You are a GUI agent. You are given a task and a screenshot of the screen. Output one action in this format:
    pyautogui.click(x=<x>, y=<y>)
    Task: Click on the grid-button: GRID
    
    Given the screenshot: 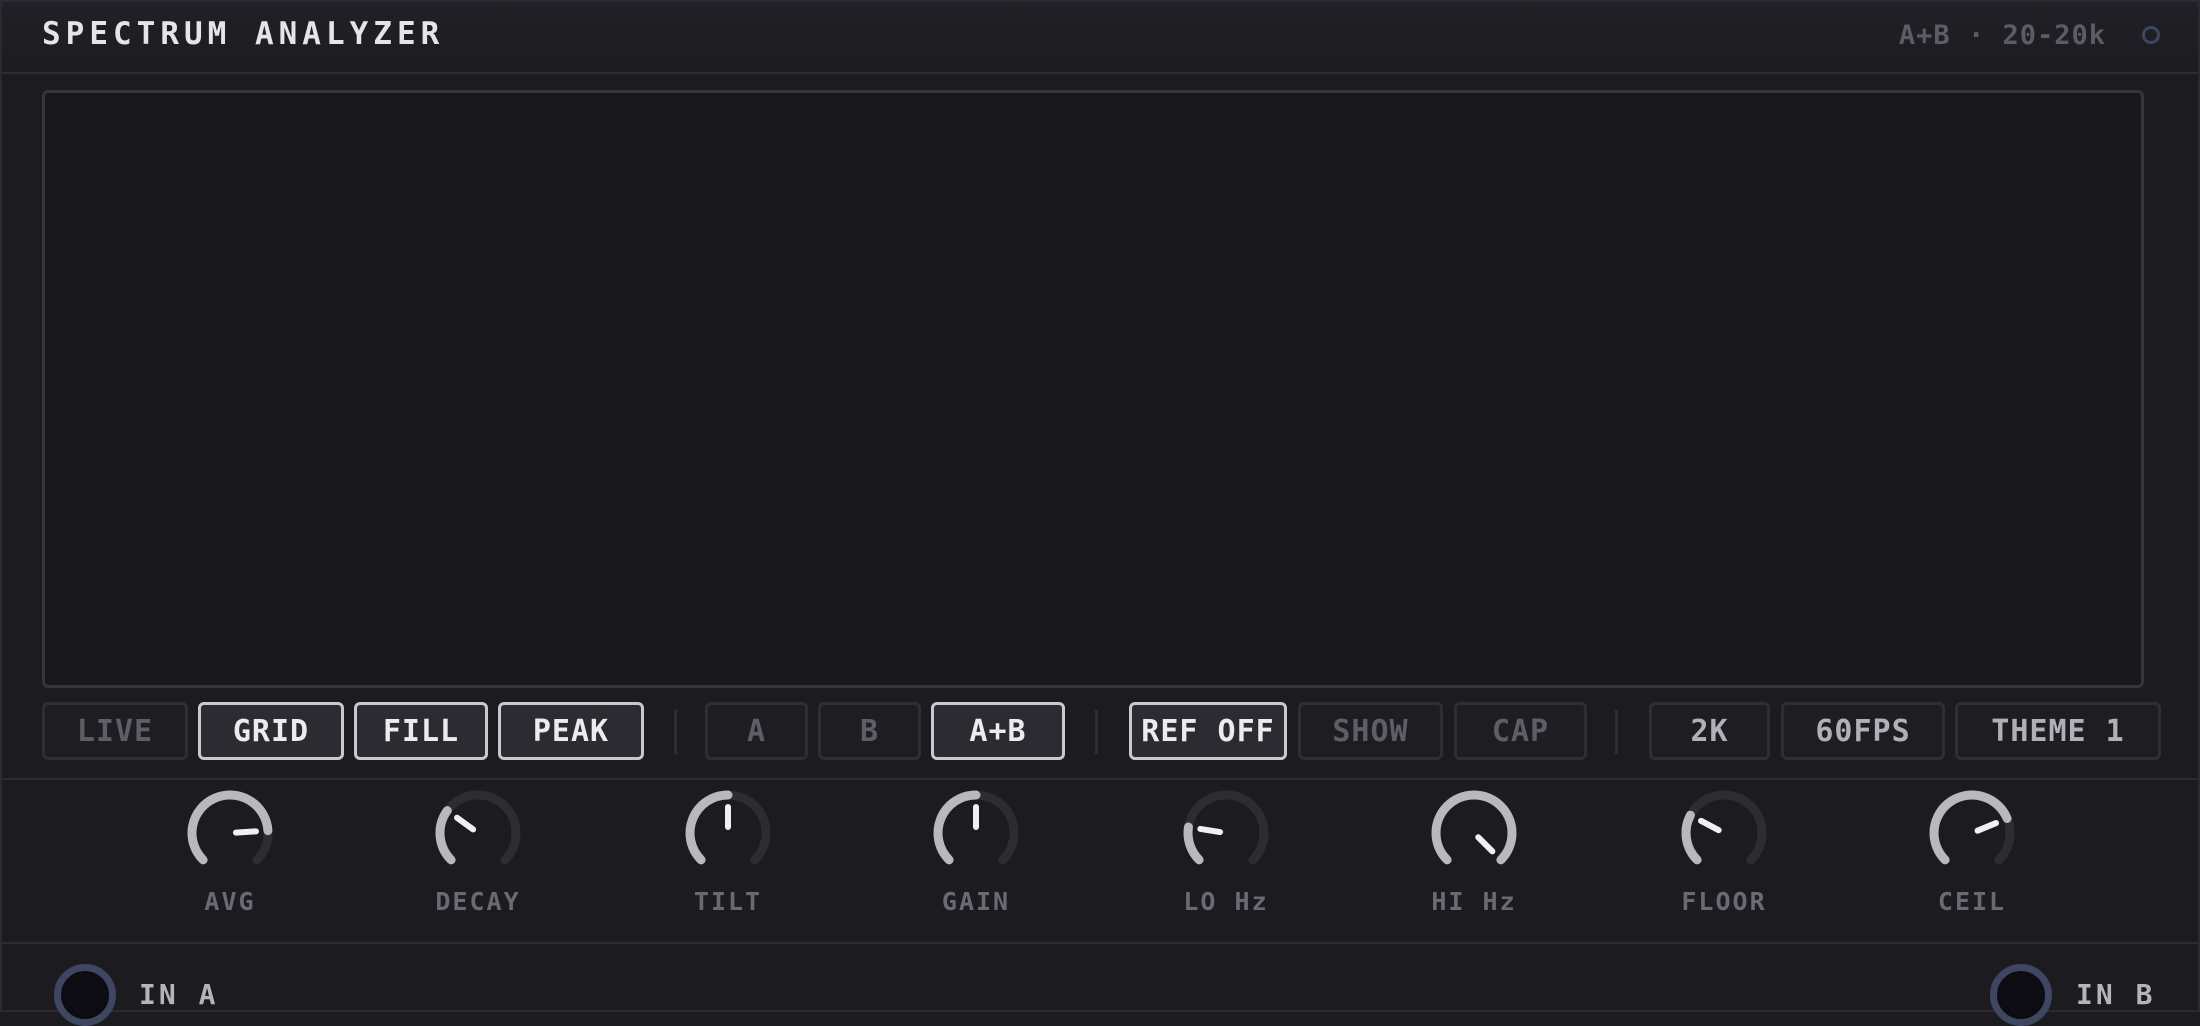 What is the action you would take?
    pyautogui.click(x=271, y=731)
    